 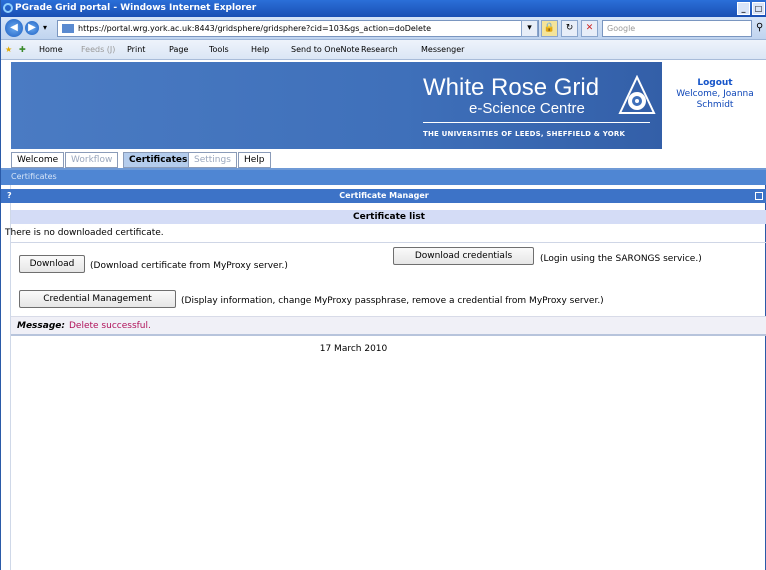 What do you see at coordinates (714, 83) in the screenshot?
I see `logout-link: Logout` at bounding box center [714, 83].